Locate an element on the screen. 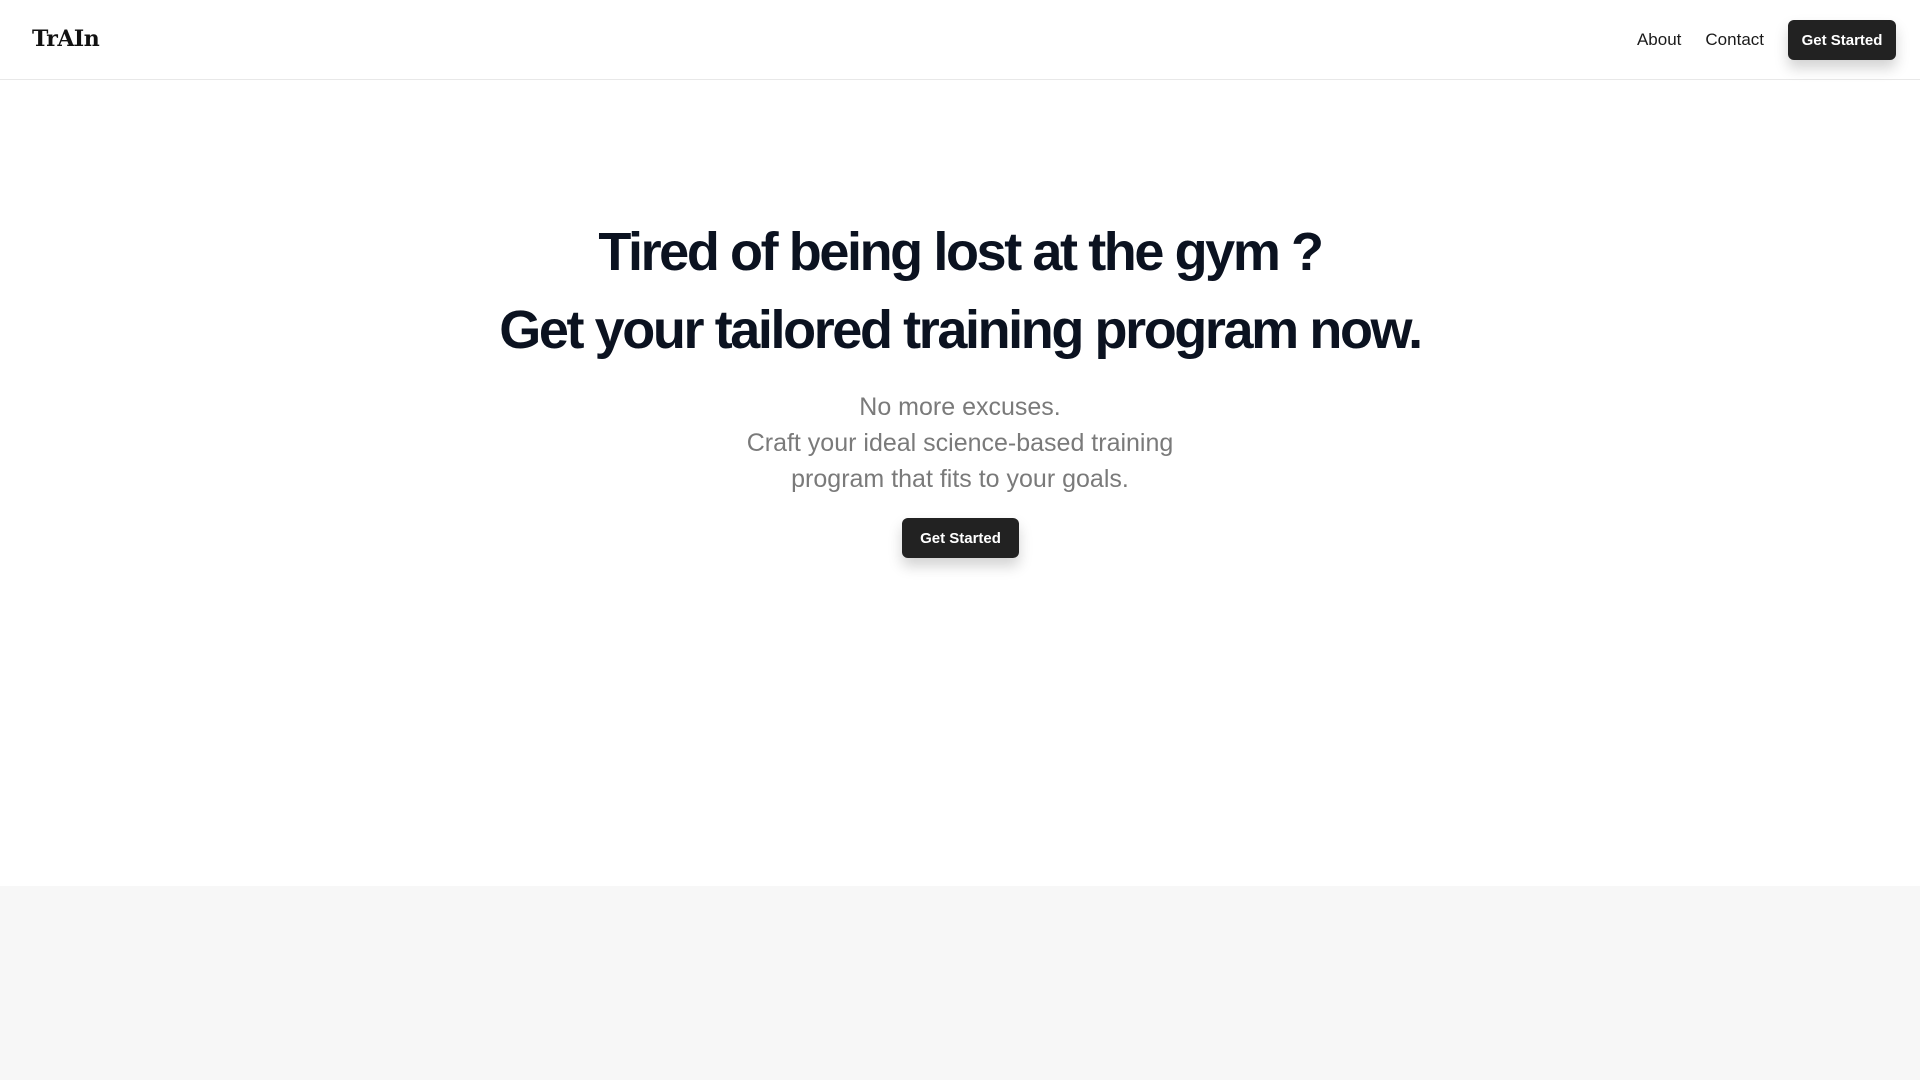 The width and height of the screenshot is (1920, 1080). hero-subtext-line-3: program that fits to your goals. is located at coordinates (960, 479).